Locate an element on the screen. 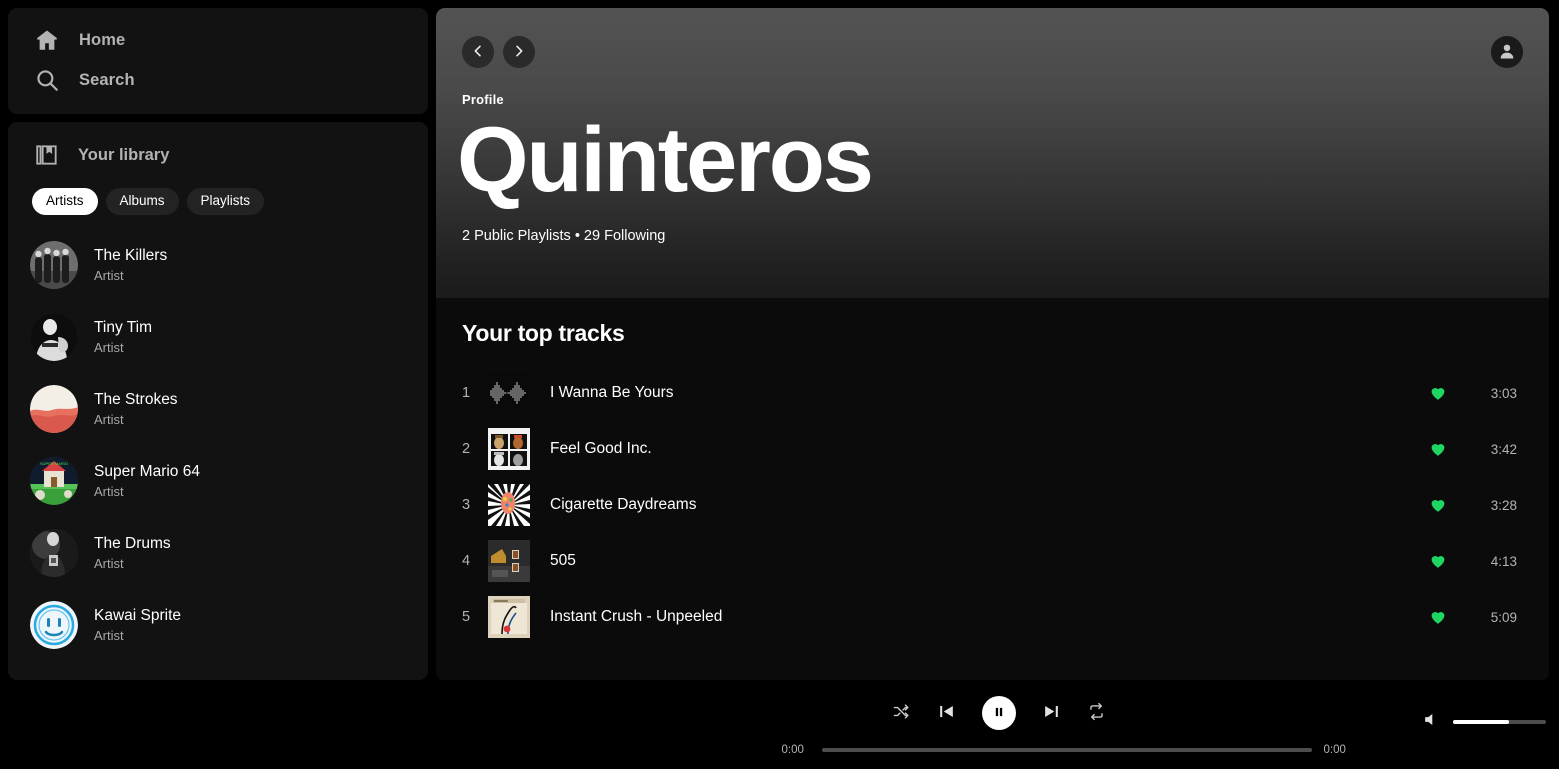 The width and height of the screenshot is (1559, 769). track-title: Feel Good Inc. is located at coordinates (601, 448).